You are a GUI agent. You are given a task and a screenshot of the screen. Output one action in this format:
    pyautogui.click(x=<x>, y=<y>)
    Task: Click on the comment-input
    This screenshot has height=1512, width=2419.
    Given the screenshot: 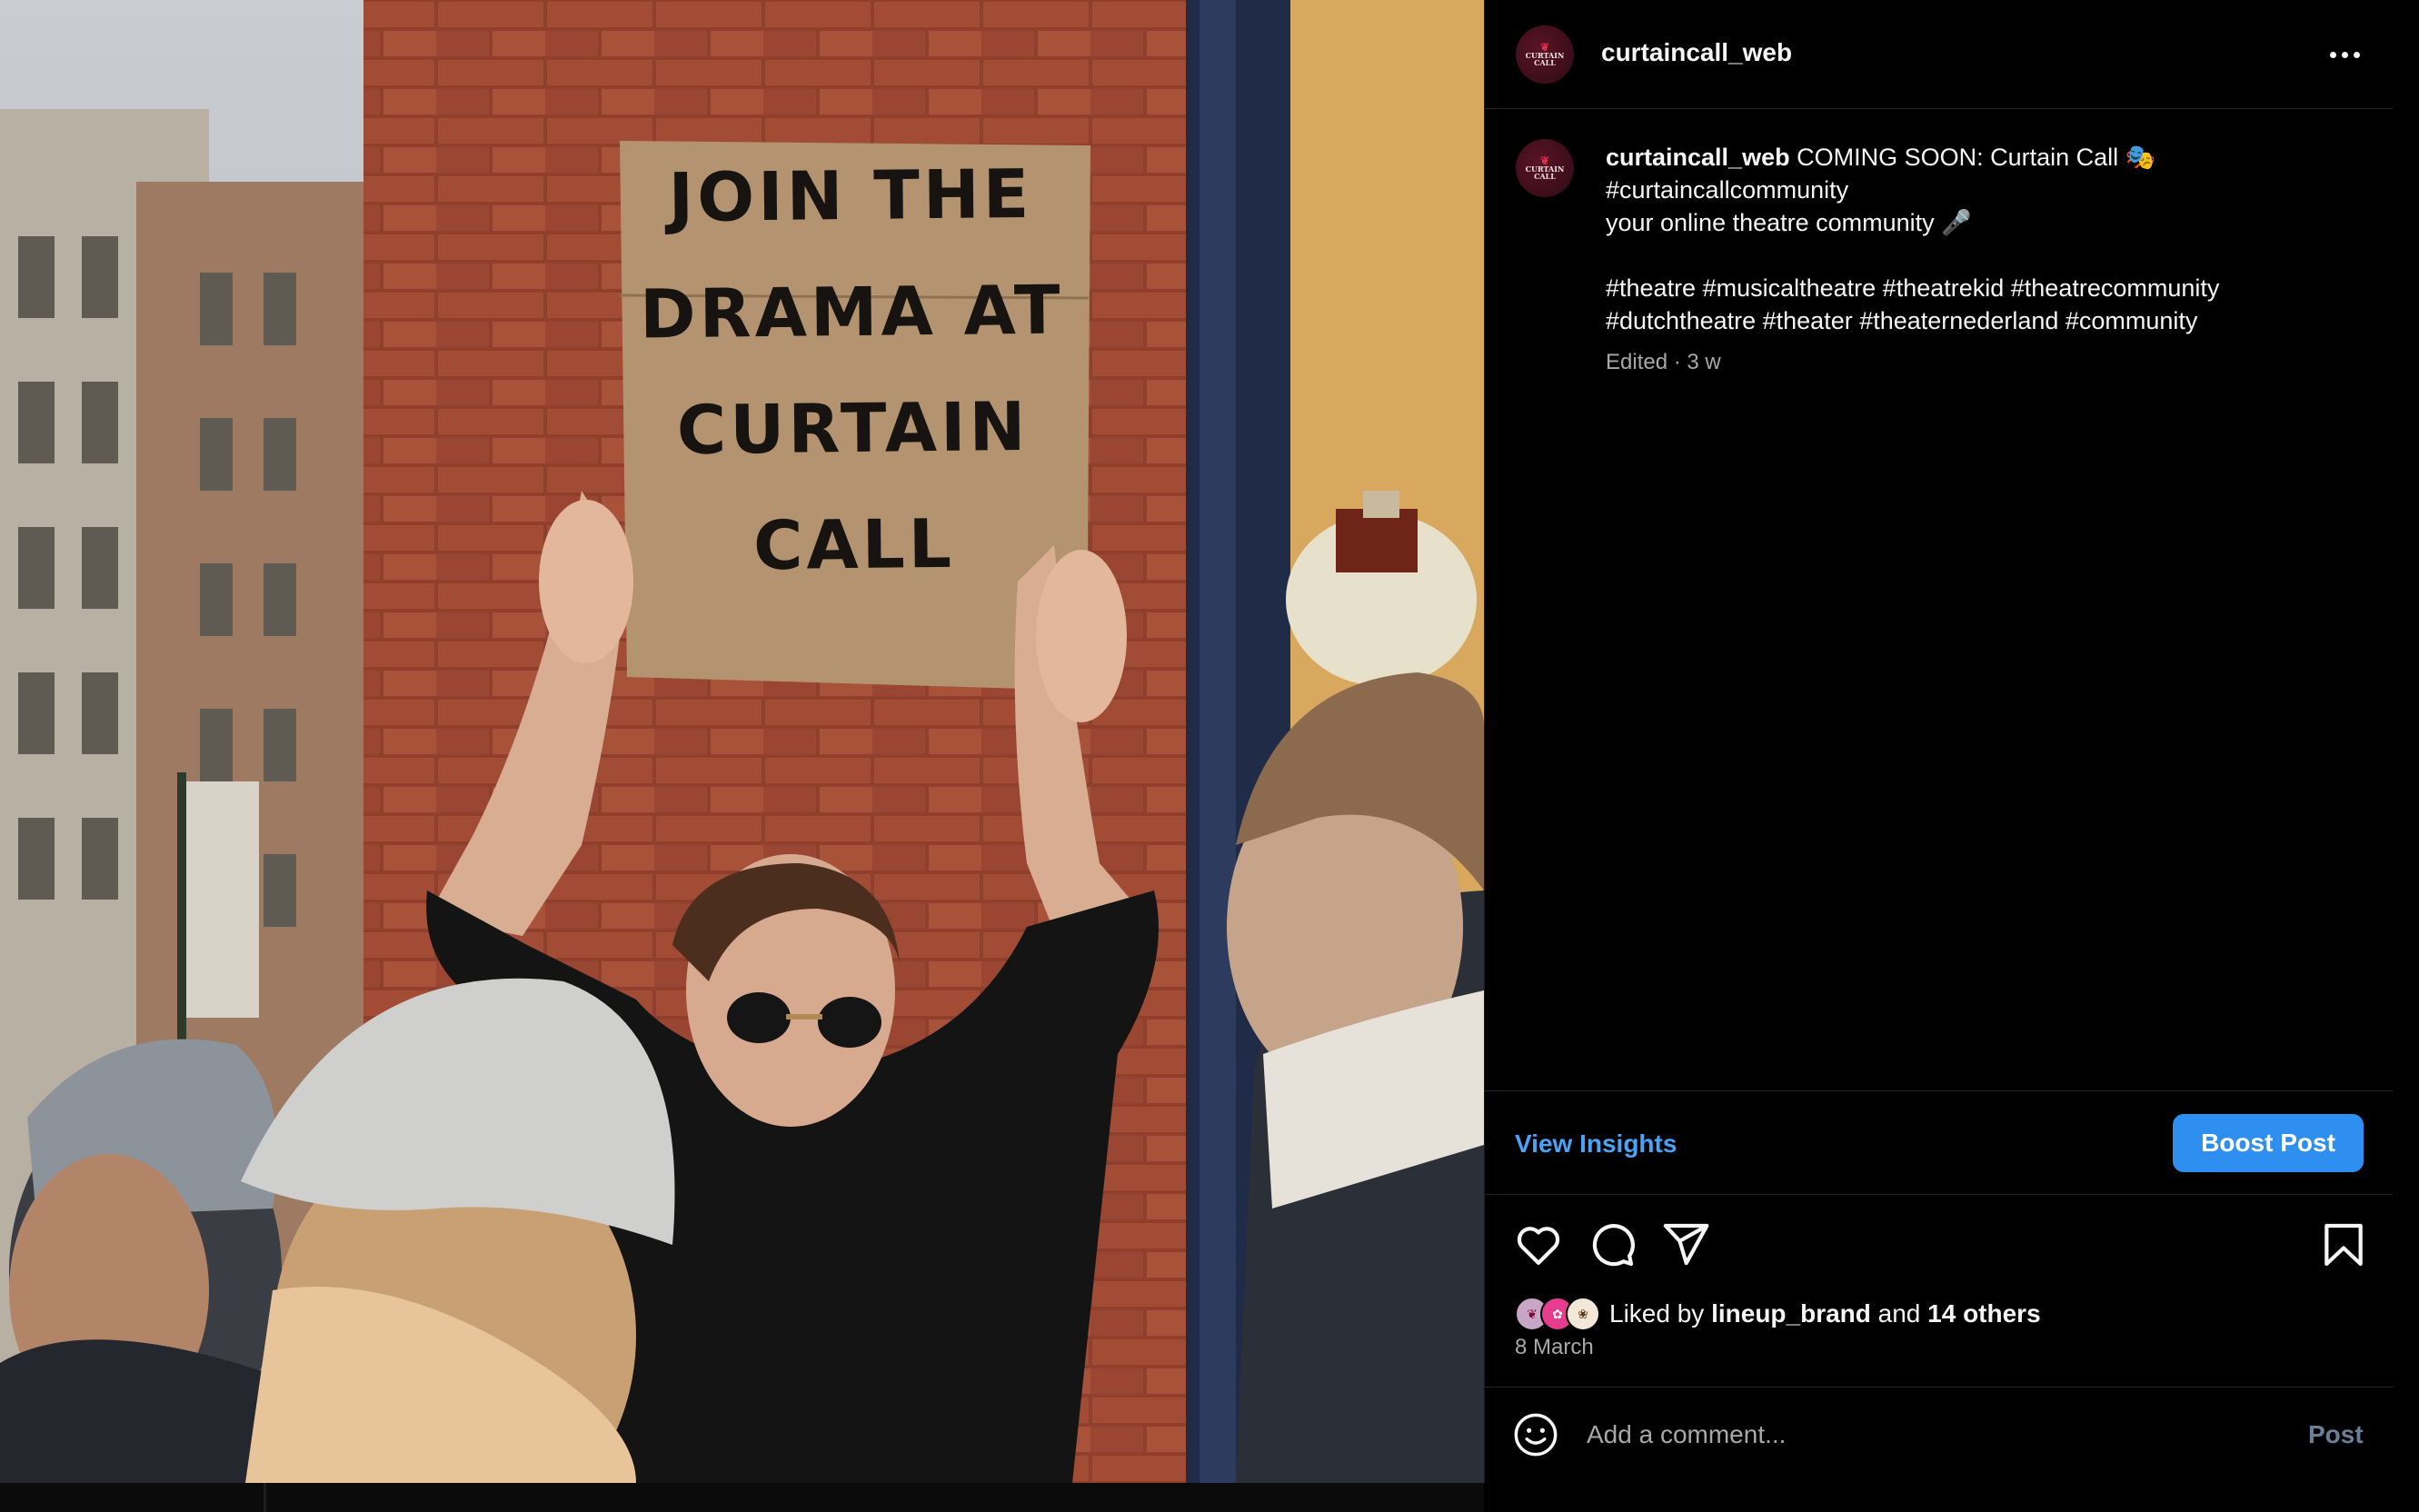 What is the action you would take?
    pyautogui.click(x=1905, y=1435)
    